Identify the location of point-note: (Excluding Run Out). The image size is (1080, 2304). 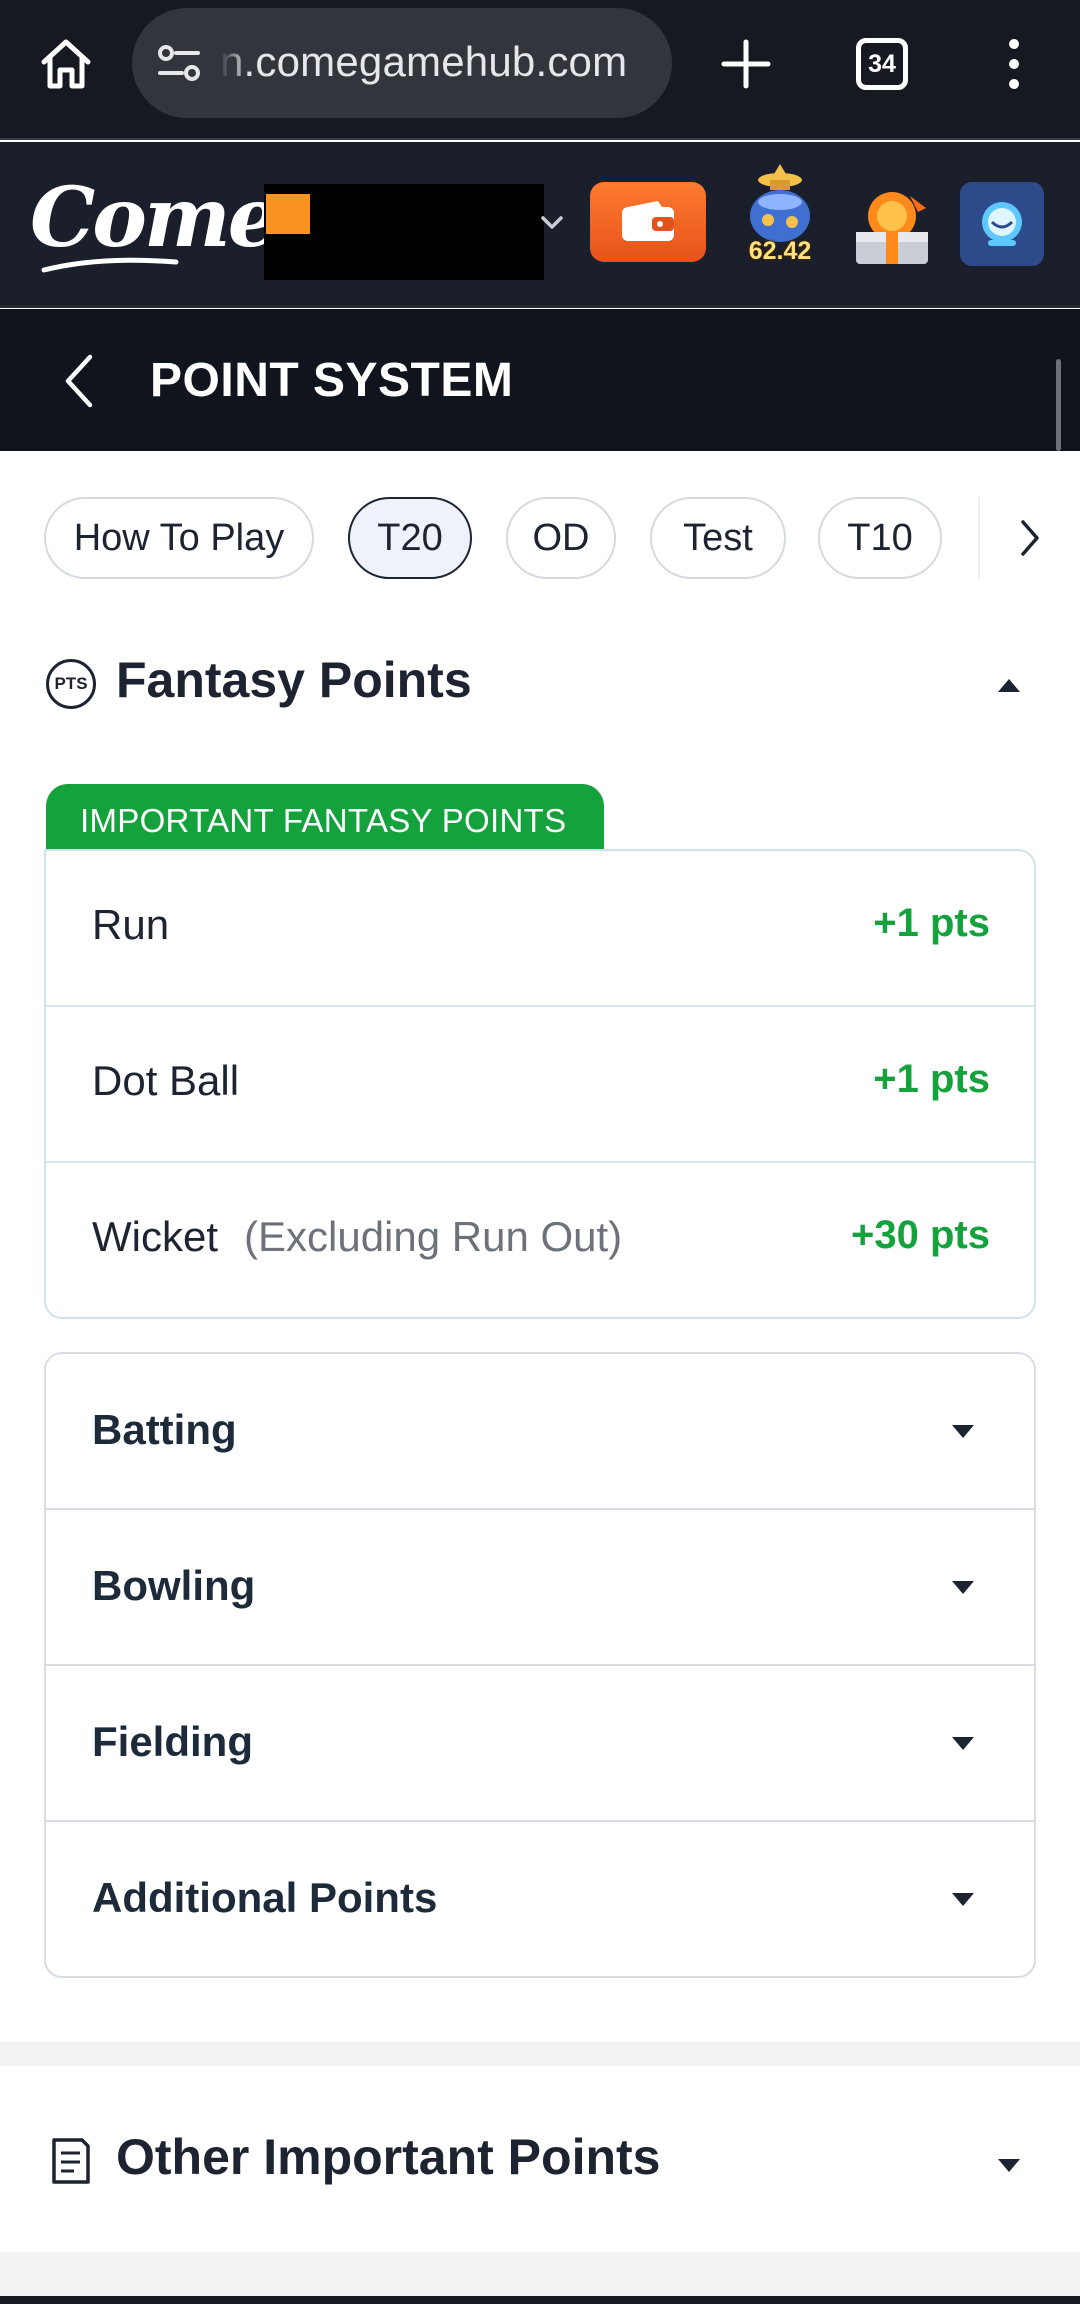
(433, 1236).